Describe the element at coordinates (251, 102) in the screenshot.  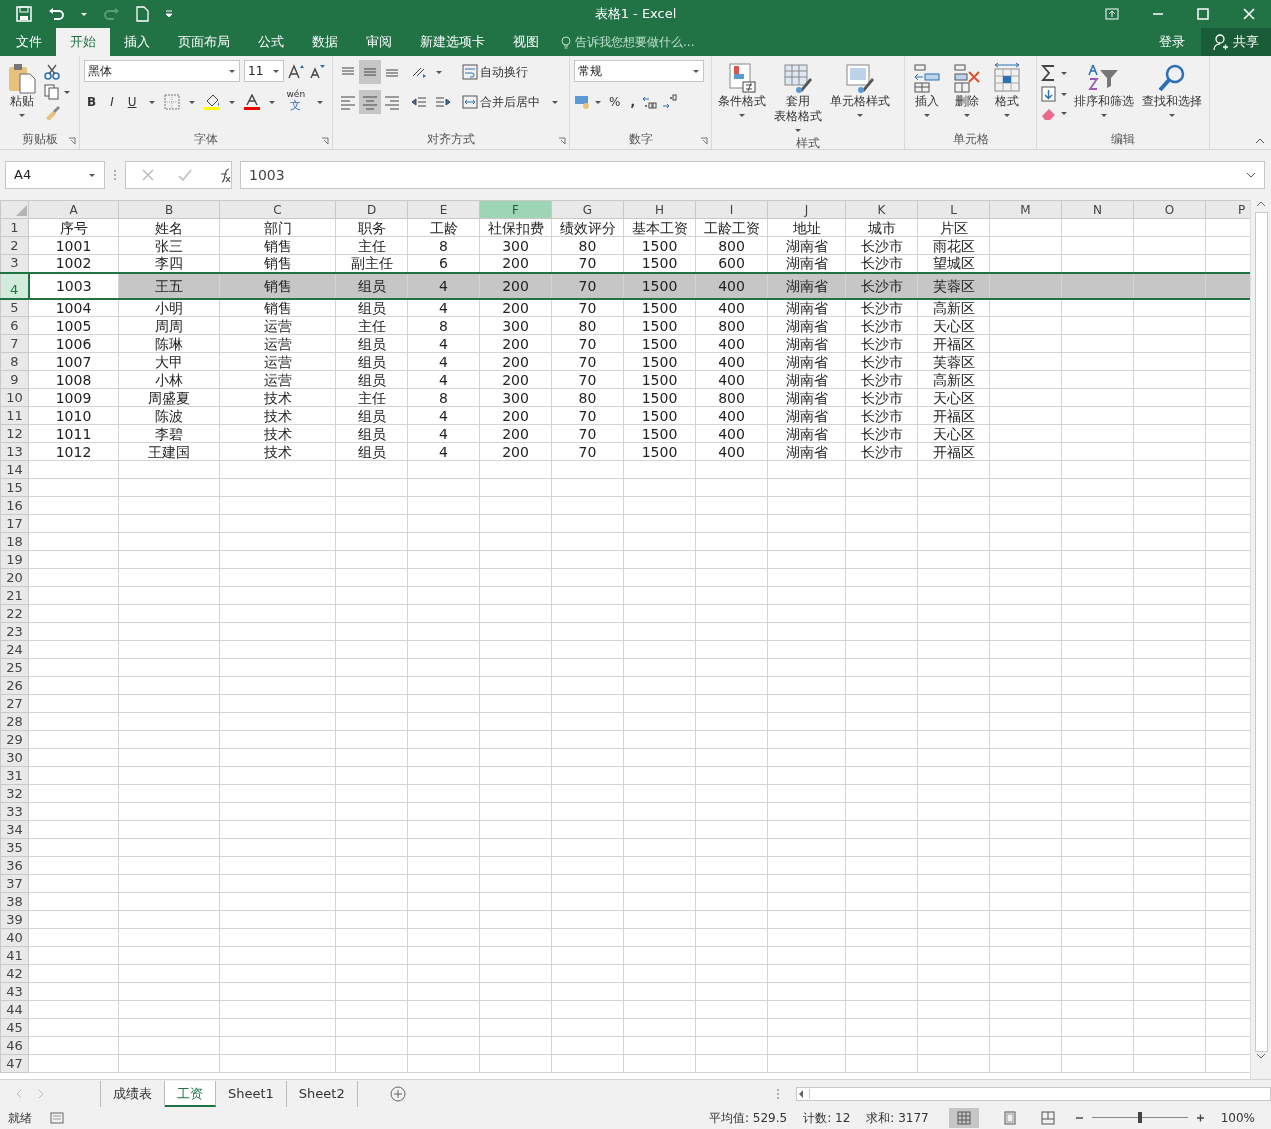
I see `font-color-icon` at that location.